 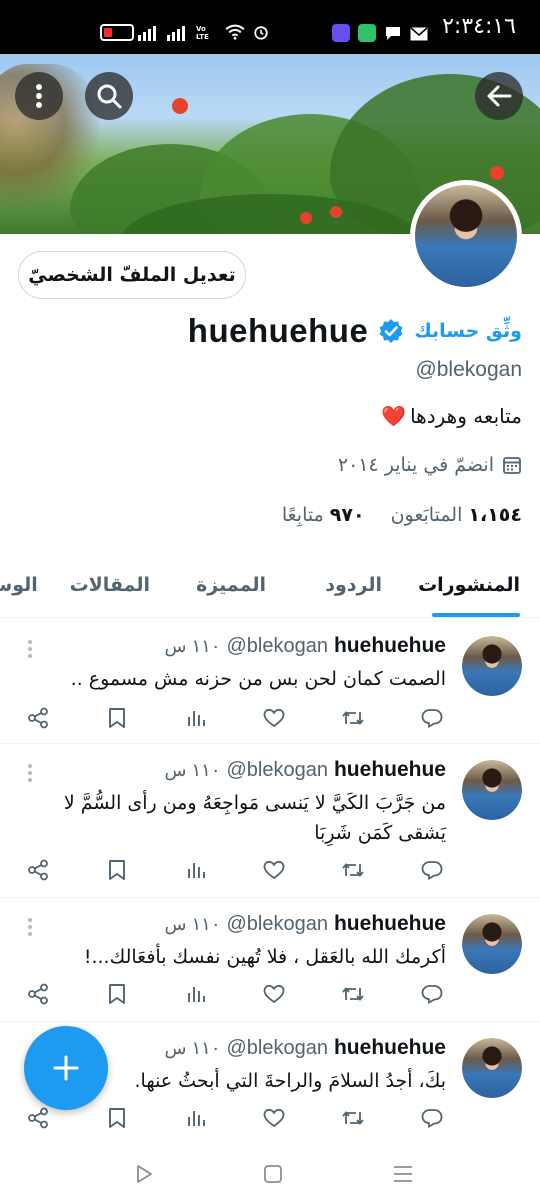 What do you see at coordinates (468, 331) in the screenshot?
I see `verify-account-link: وثِّق حسابك` at bounding box center [468, 331].